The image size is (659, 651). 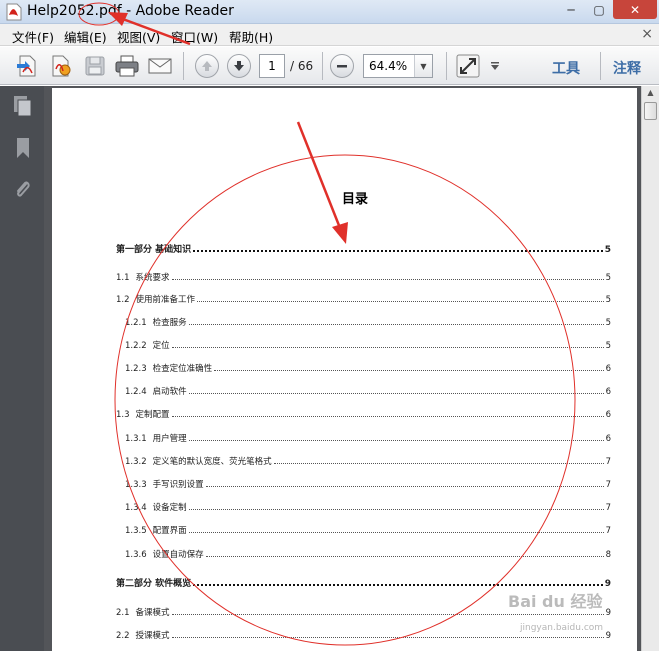 I want to click on toc-entry: 1.2.2 定位 5, so click(x=368, y=345).